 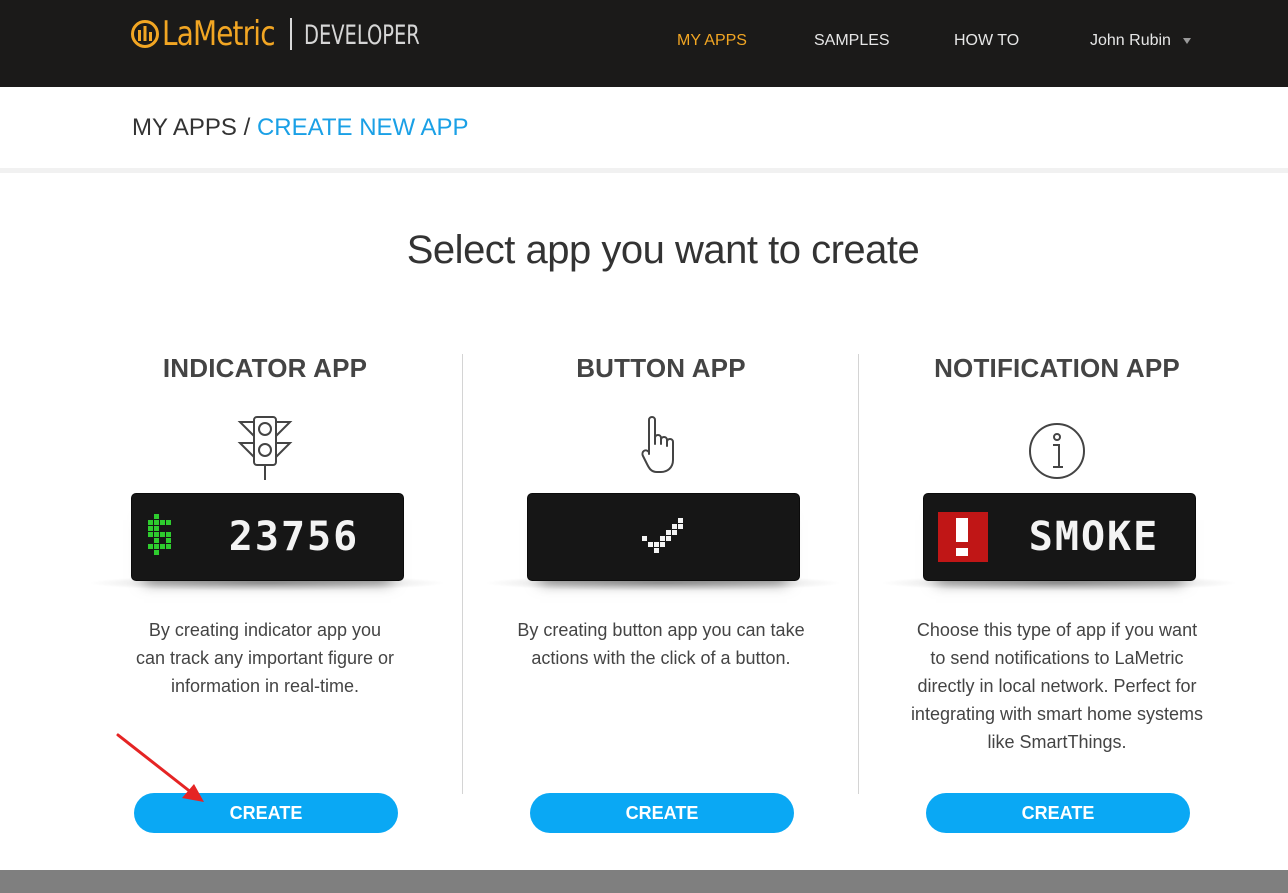 I want to click on pixel-display: 23756, so click(x=253, y=537).